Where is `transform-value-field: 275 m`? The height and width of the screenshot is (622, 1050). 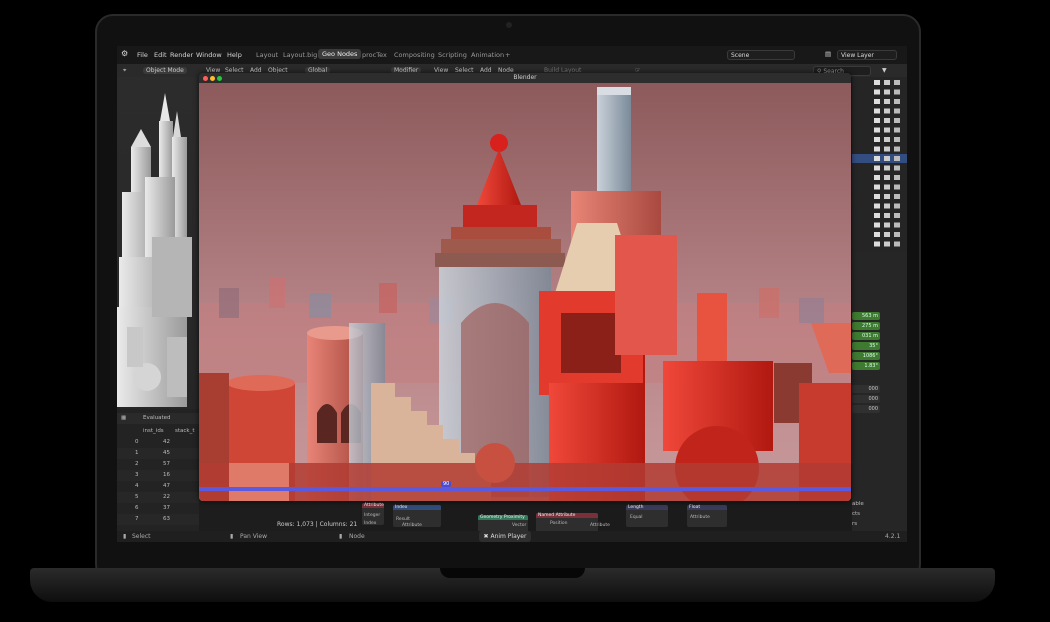 transform-value-field: 275 m is located at coordinates (866, 326).